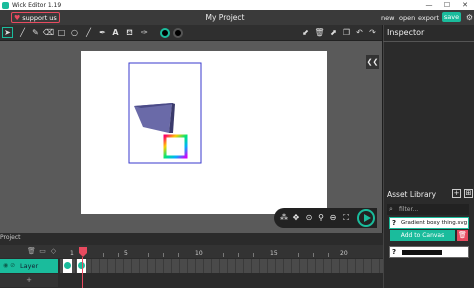 This screenshot has height=288, width=474. Describe the element at coordinates (165, 33) in the screenshot. I see `fill-color-swatch` at that location.